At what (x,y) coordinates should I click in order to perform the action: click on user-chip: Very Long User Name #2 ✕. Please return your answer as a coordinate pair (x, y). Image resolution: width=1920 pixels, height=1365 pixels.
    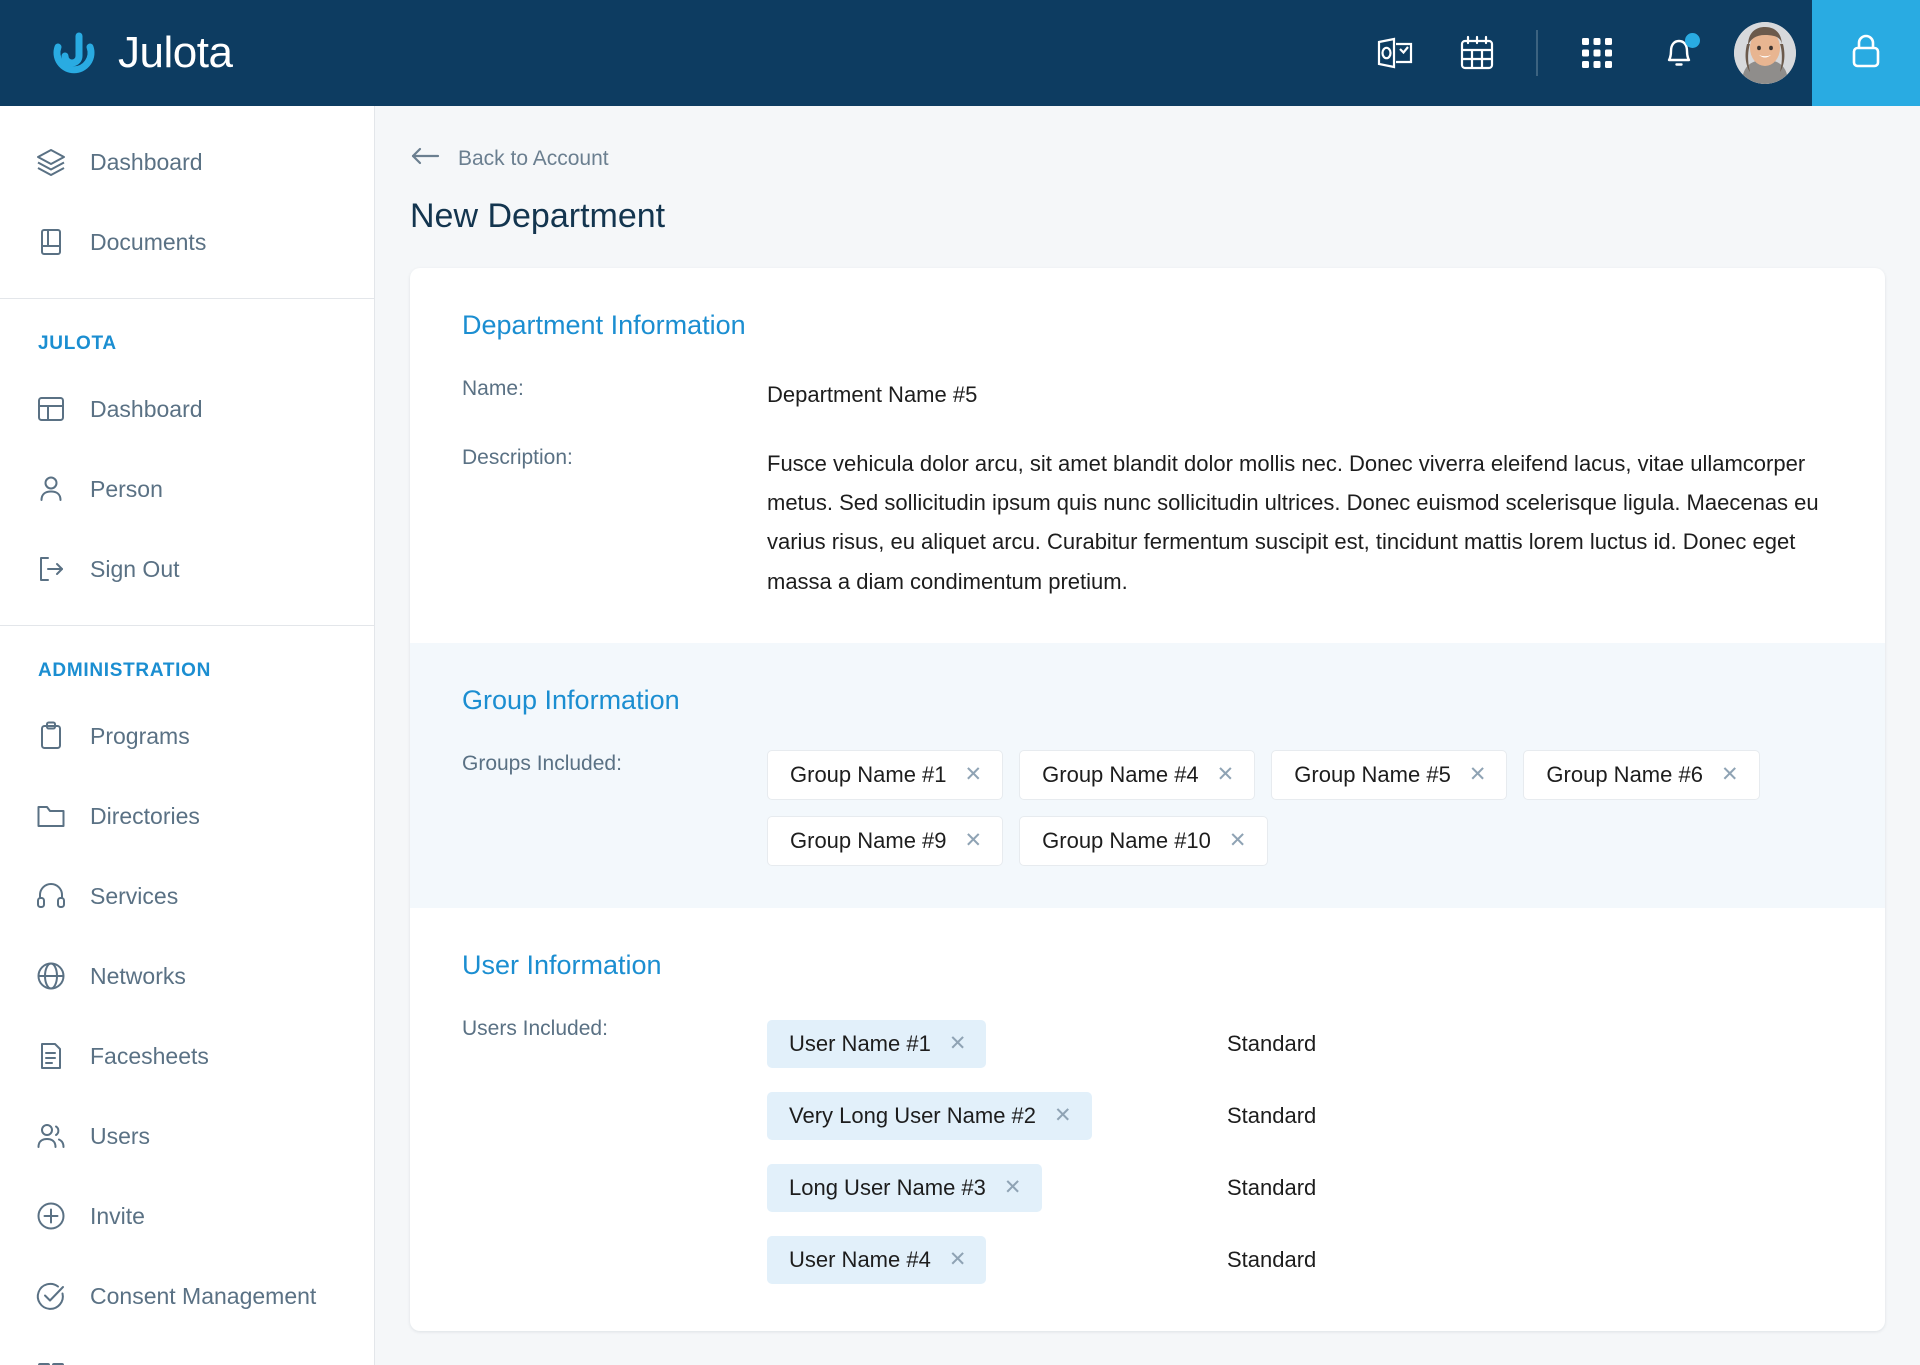
    Looking at the image, I should click on (929, 1115).